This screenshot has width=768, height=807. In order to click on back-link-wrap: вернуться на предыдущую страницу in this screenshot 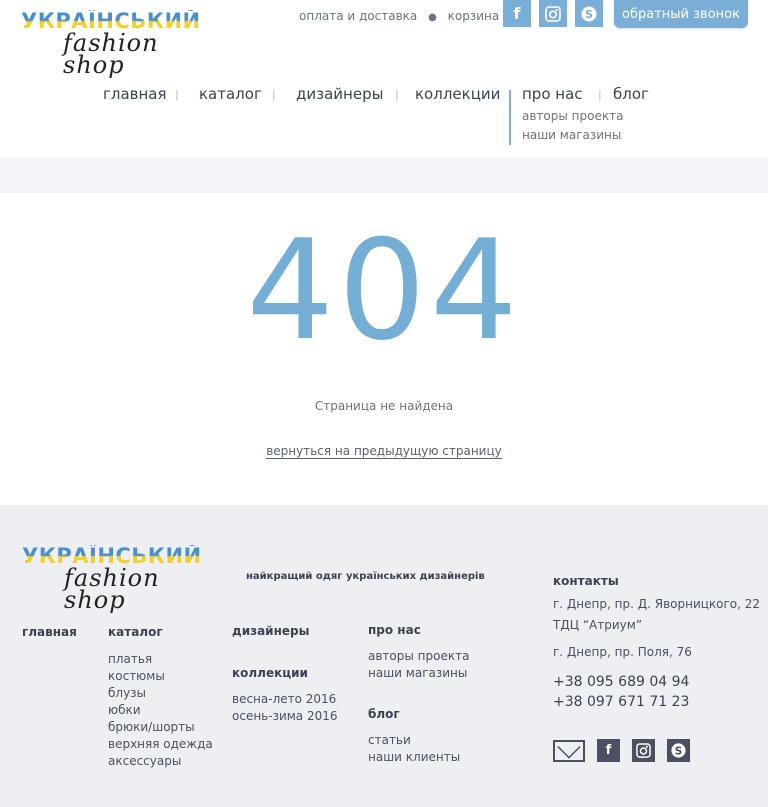, I will do `click(384, 451)`.